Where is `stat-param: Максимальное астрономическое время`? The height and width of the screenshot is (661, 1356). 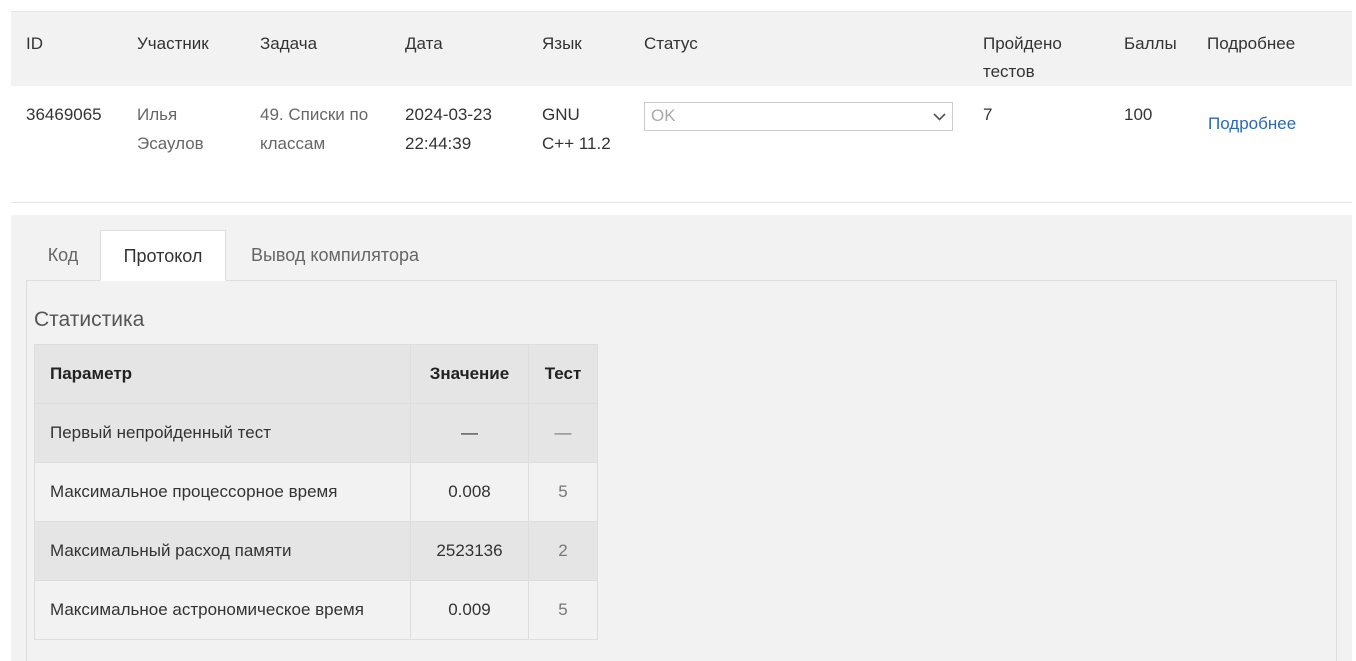 stat-param: Максимальное астрономическое время is located at coordinates (222, 610).